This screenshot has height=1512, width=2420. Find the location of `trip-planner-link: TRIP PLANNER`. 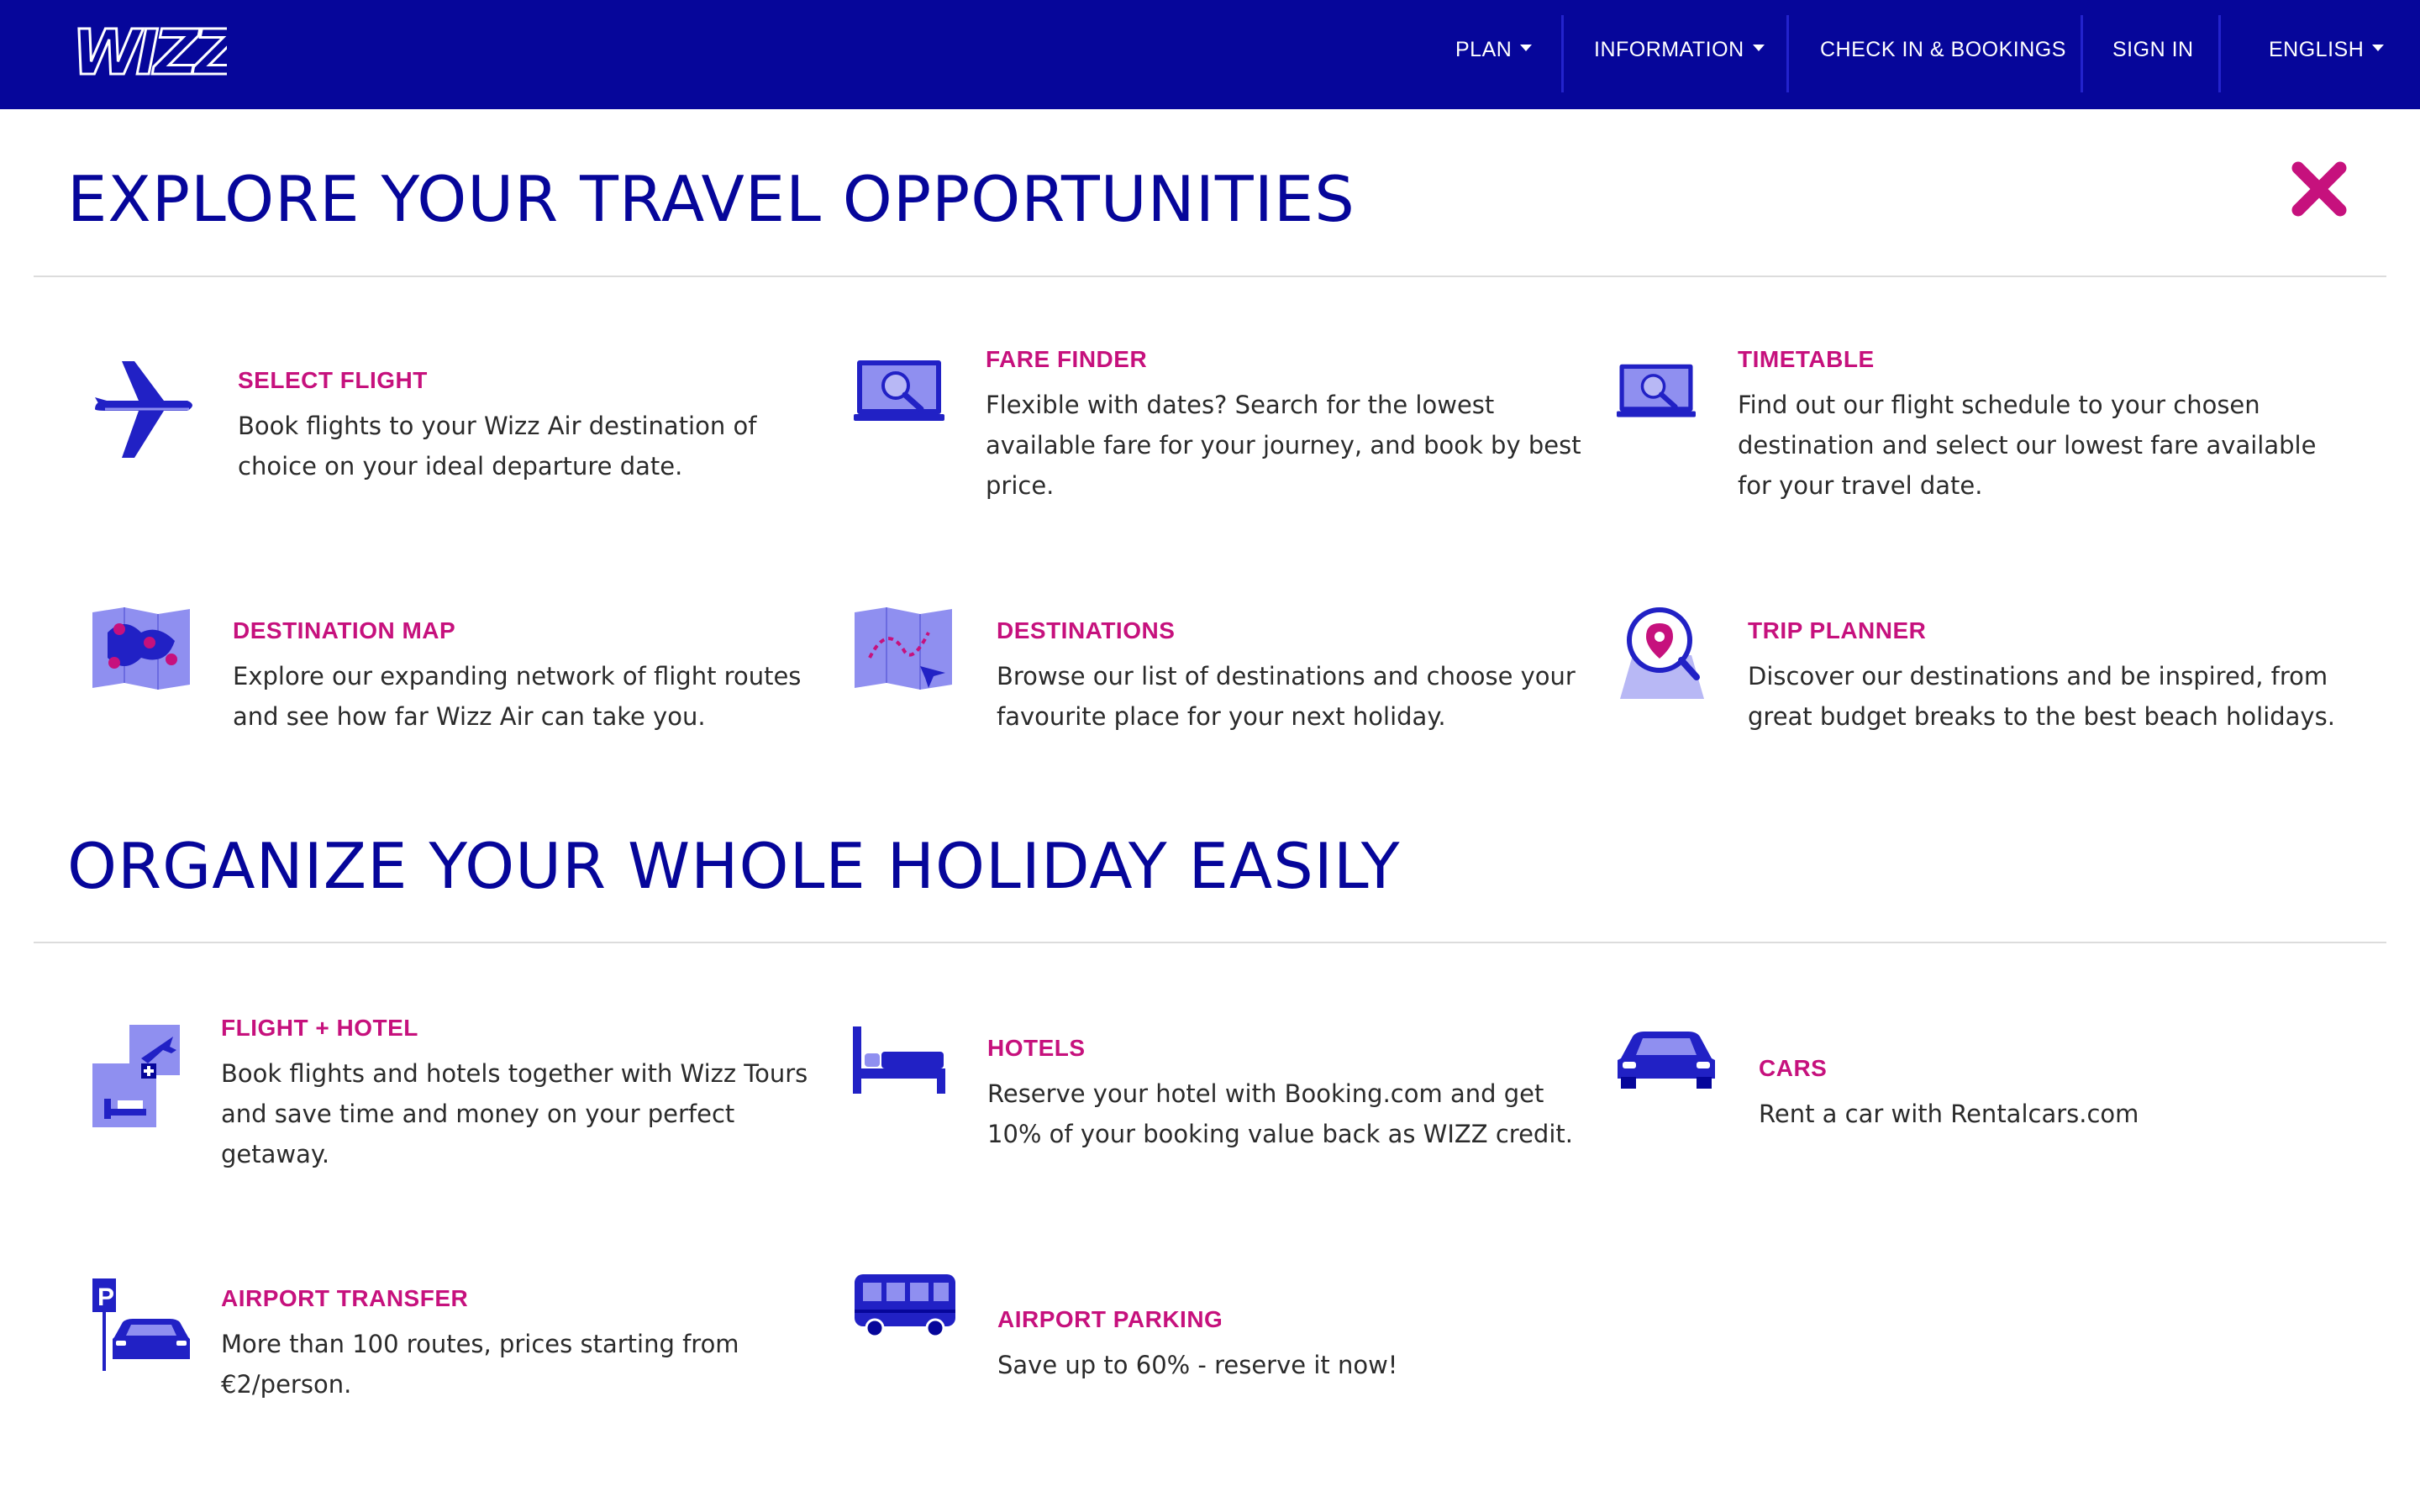

trip-planner-link: TRIP PLANNER is located at coordinates (2050, 630).